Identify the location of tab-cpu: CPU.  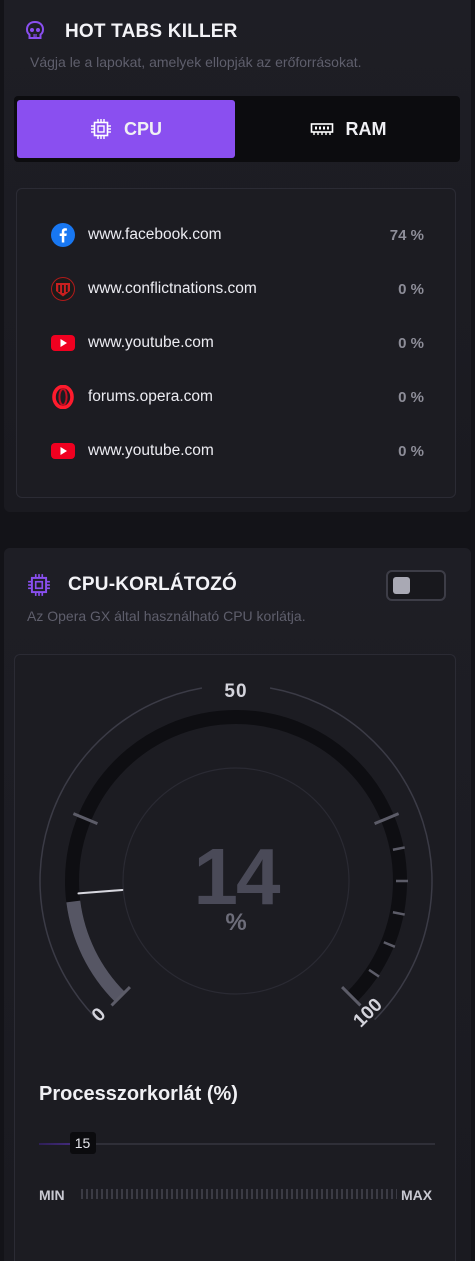
(126, 129).